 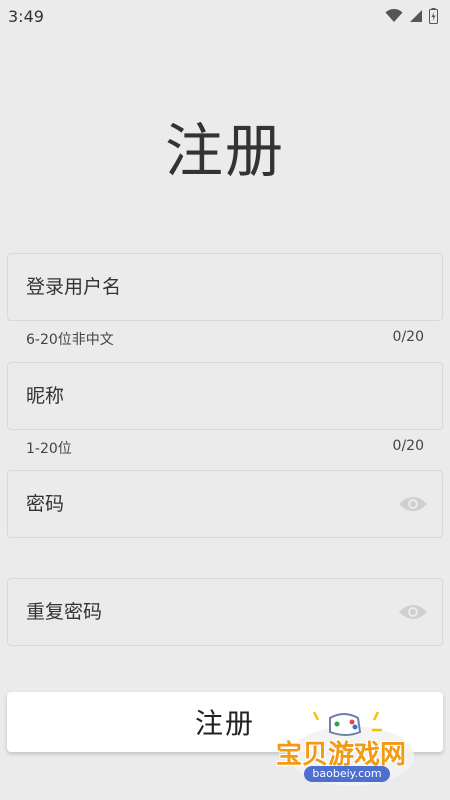 What do you see at coordinates (433, 16) in the screenshot?
I see `battery-icon` at bounding box center [433, 16].